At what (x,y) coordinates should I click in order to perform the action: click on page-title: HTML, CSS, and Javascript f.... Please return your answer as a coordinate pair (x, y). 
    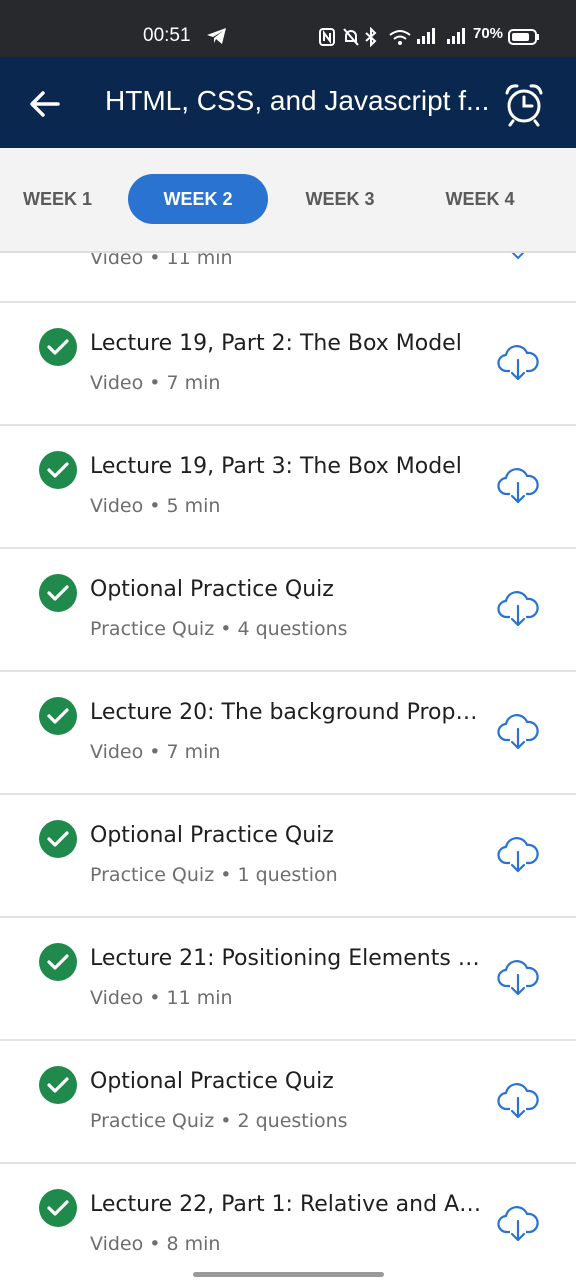
    Looking at the image, I should click on (297, 100).